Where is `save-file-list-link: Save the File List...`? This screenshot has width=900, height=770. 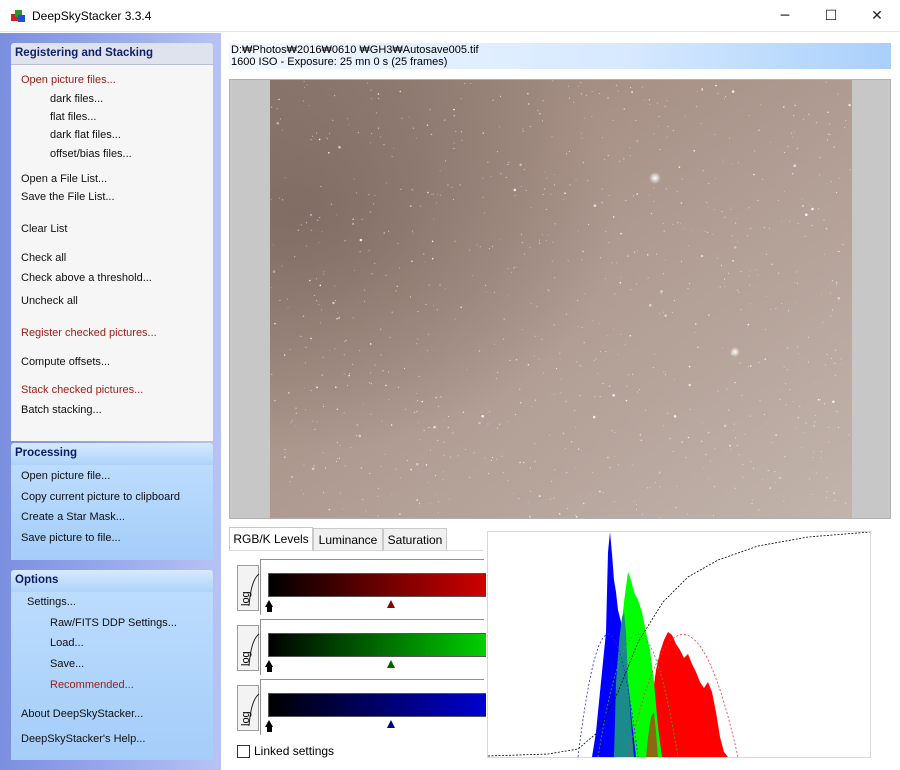 save-file-list-link: Save the File List... is located at coordinates (68, 197).